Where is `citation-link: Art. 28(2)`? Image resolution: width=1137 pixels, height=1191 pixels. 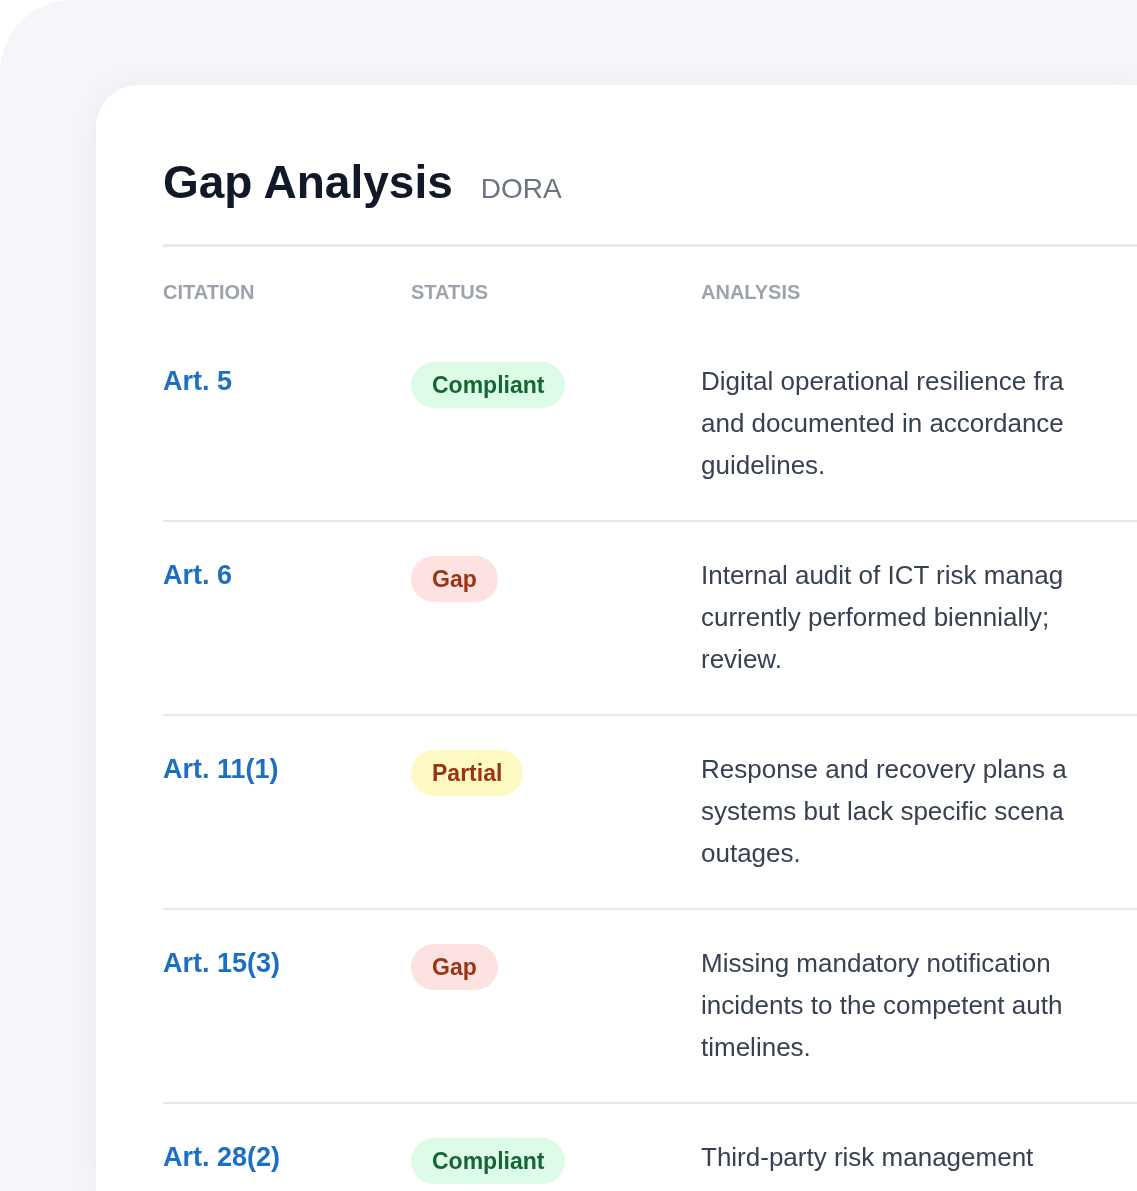 citation-link: Art. 28(2) is located at coordinates (287, 1154).